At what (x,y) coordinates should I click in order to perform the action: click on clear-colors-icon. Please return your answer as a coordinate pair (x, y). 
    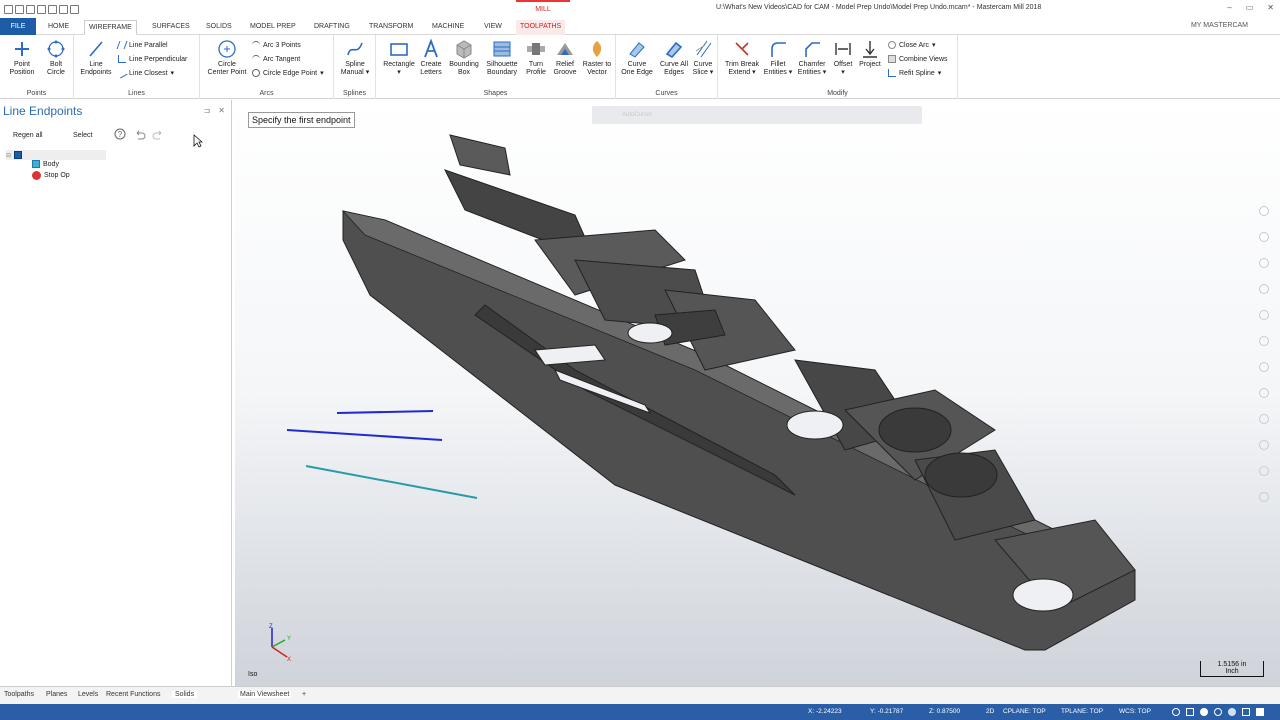
    Looking at the image, I should click on (1264, 471).